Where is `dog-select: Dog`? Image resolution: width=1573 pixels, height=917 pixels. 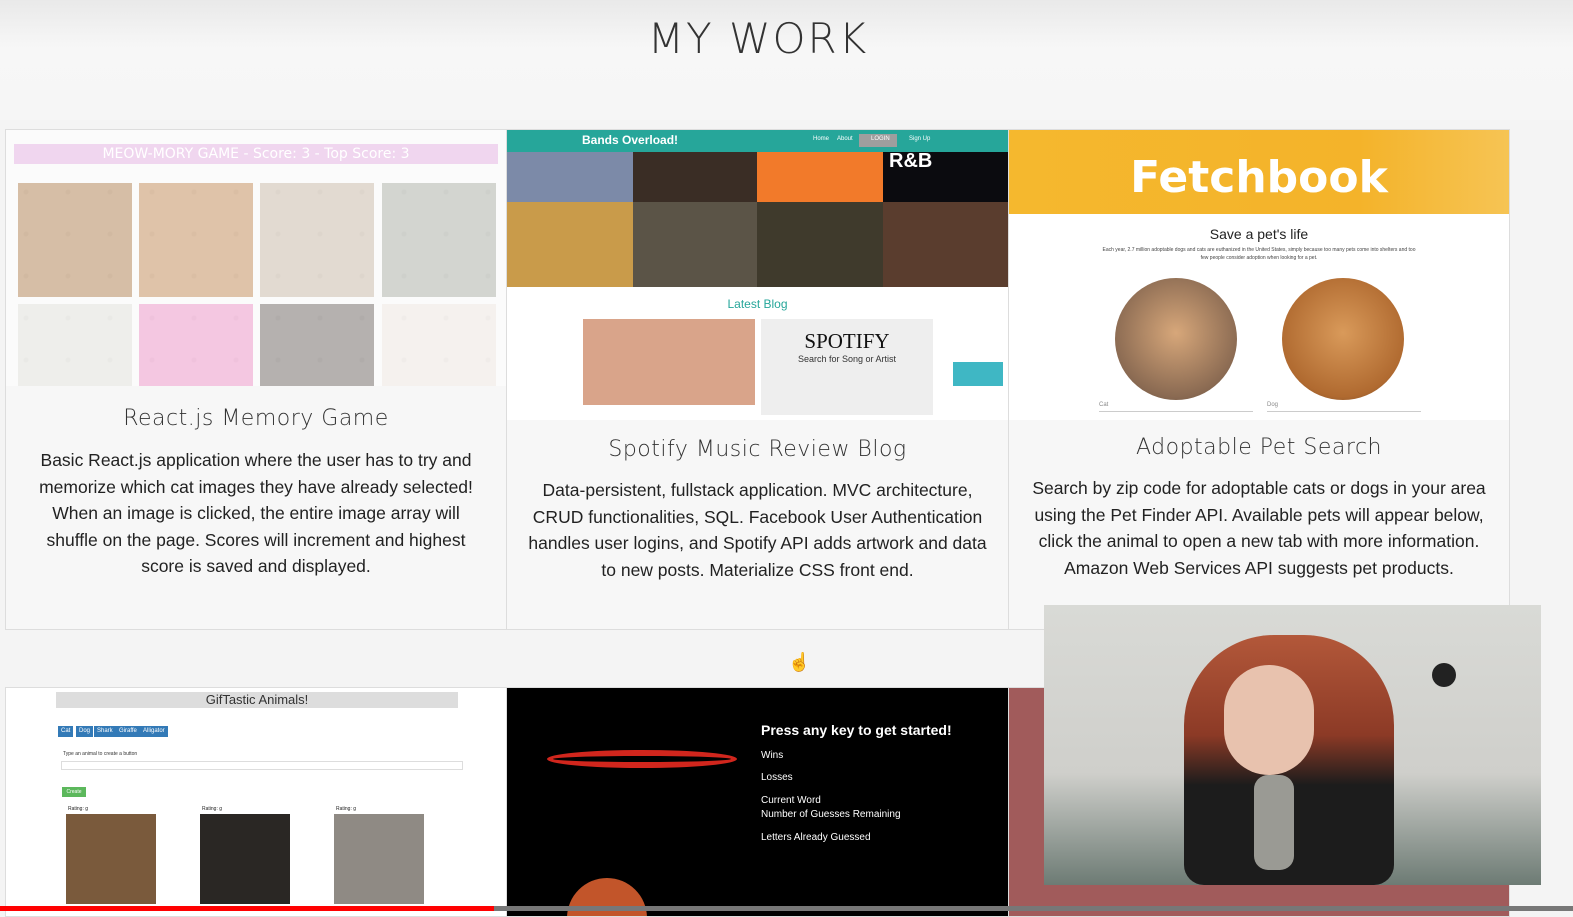 dog-select: Dog is located at coordinates (1344, 407).